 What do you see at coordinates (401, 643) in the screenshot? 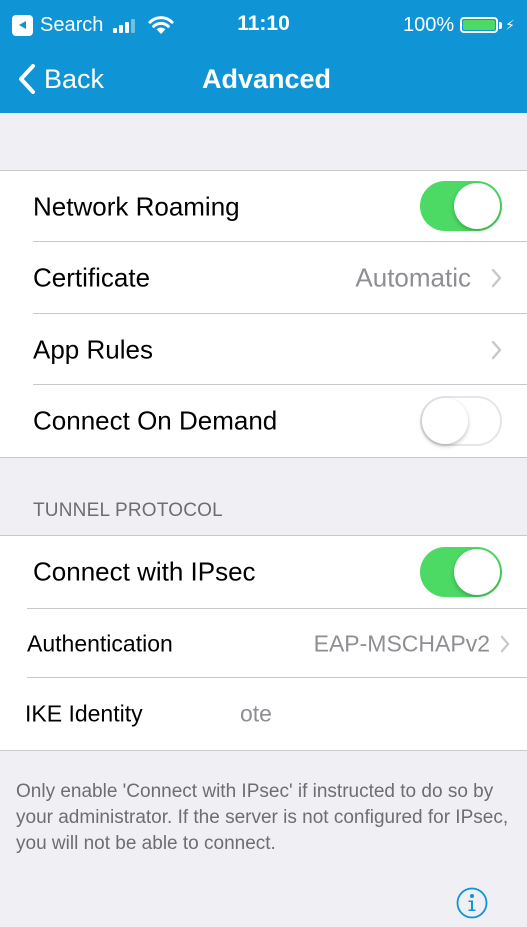
I see `authentication-value: EAP-MSCHAPv2` at bounding box center [401, 643].